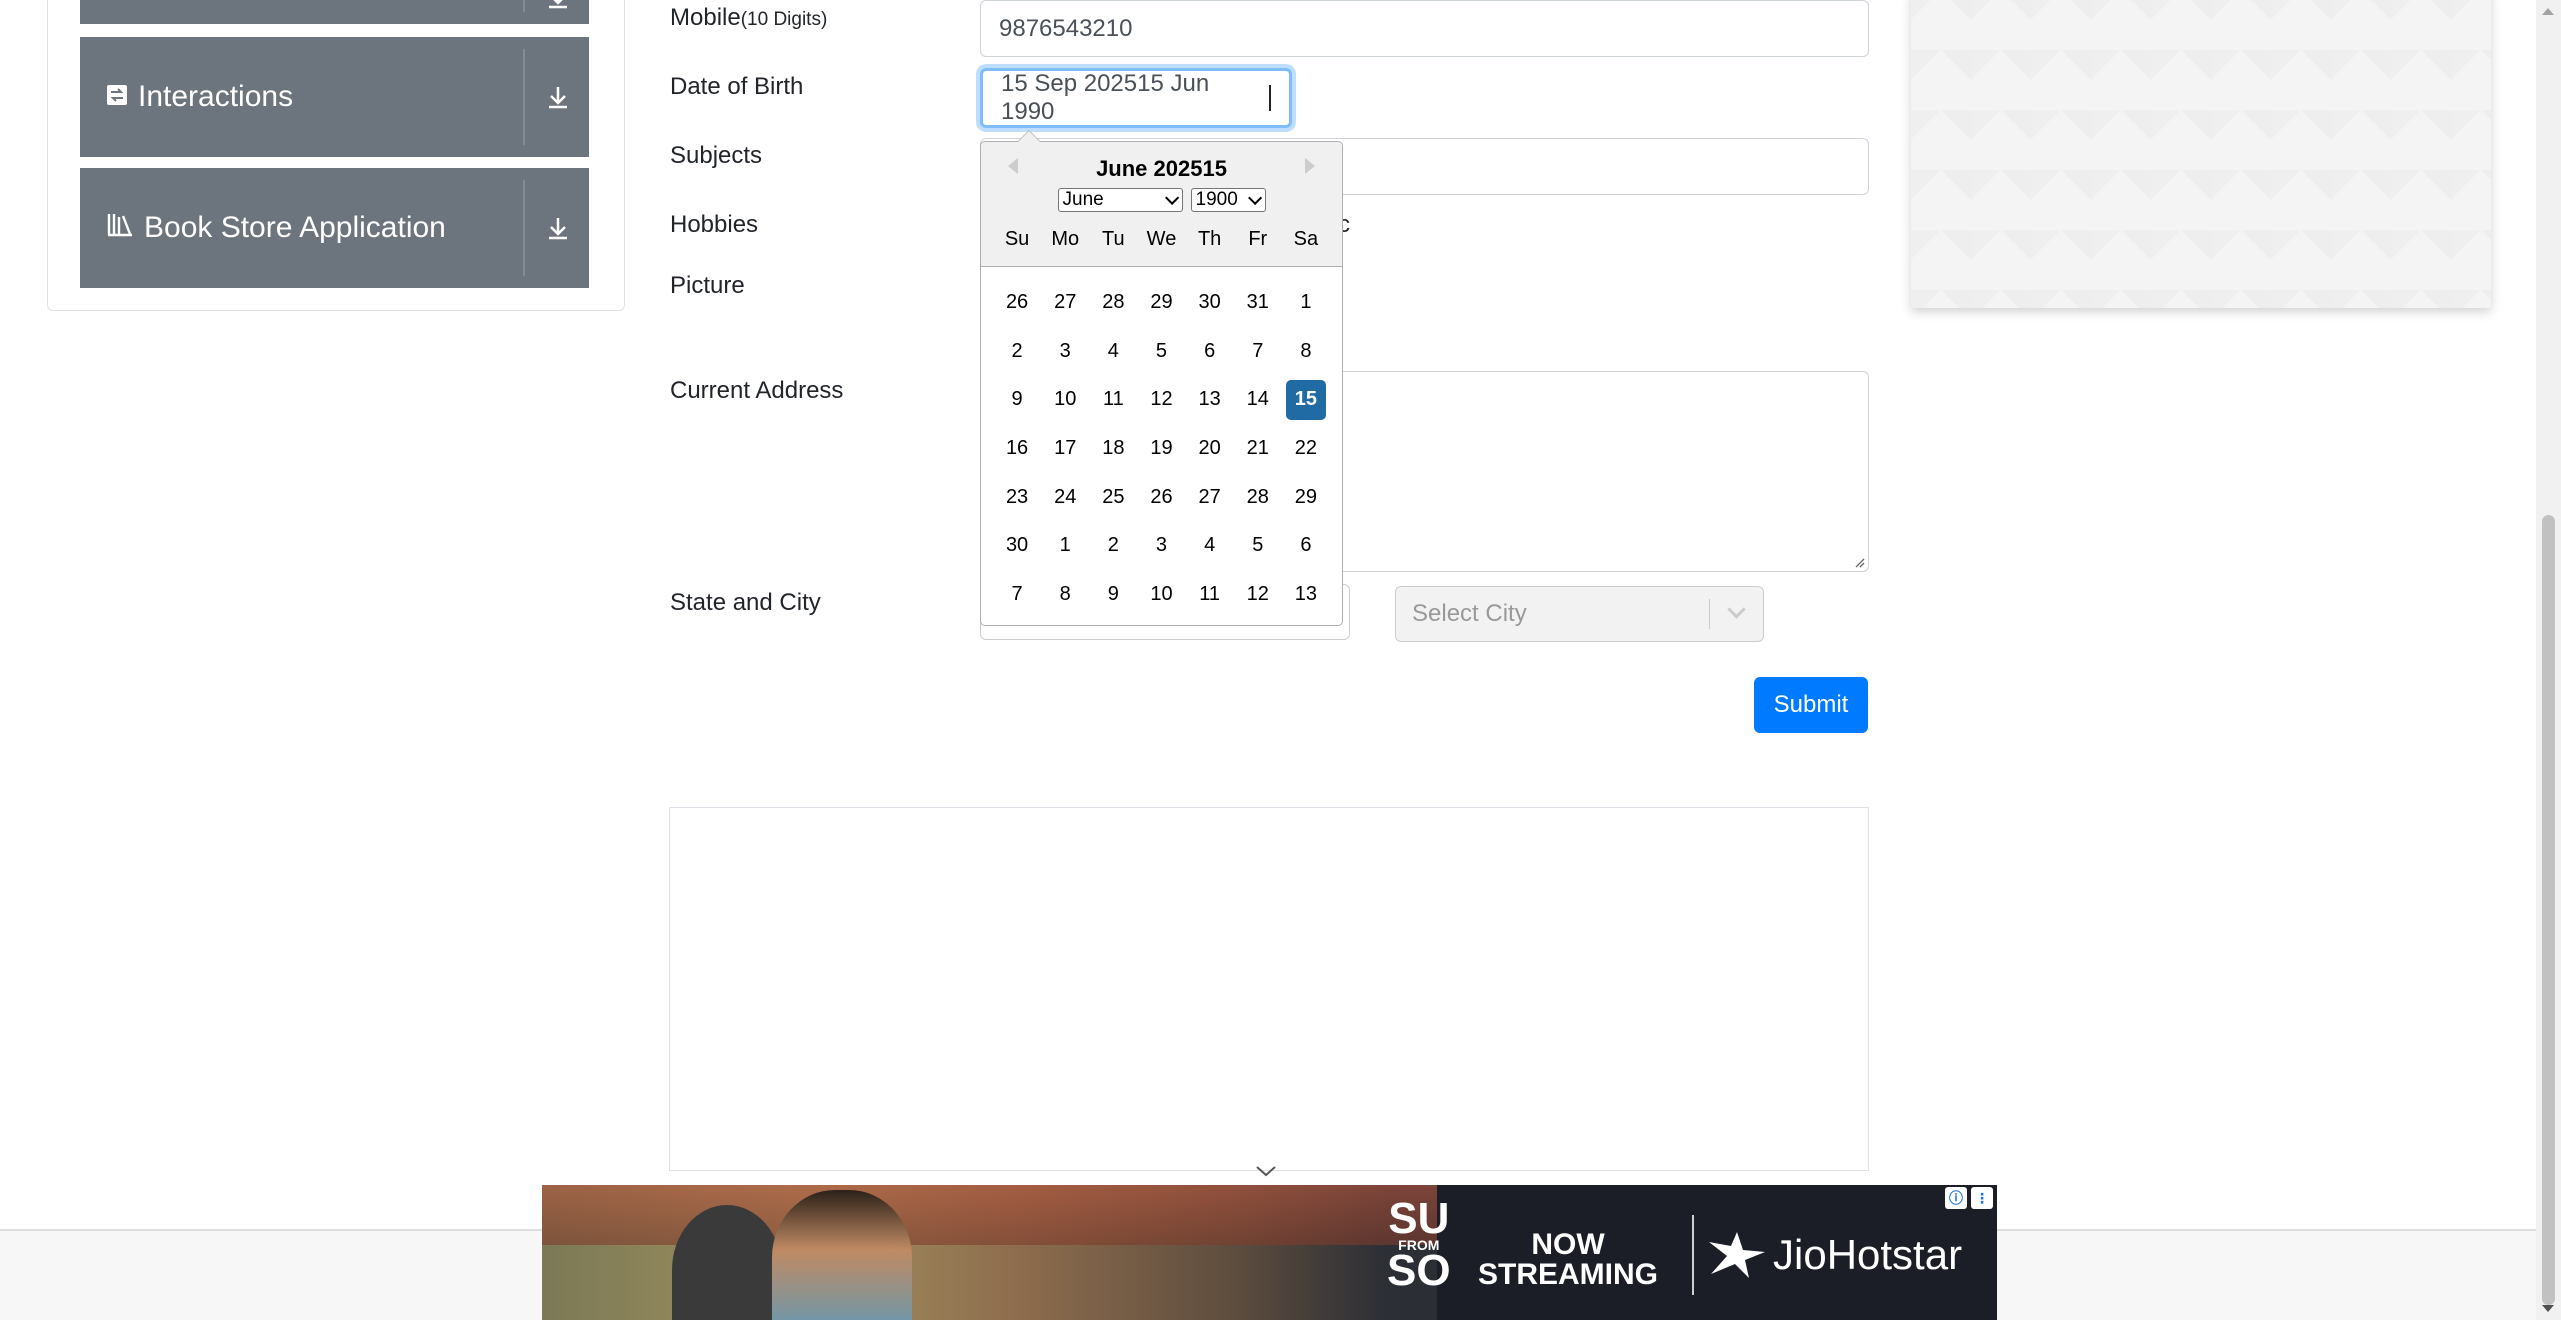  I want to click on banner-advertisement: SU FROM SO NOW STREAMING JioHotstar ⓘ ⋮, so click(1269, 1252).